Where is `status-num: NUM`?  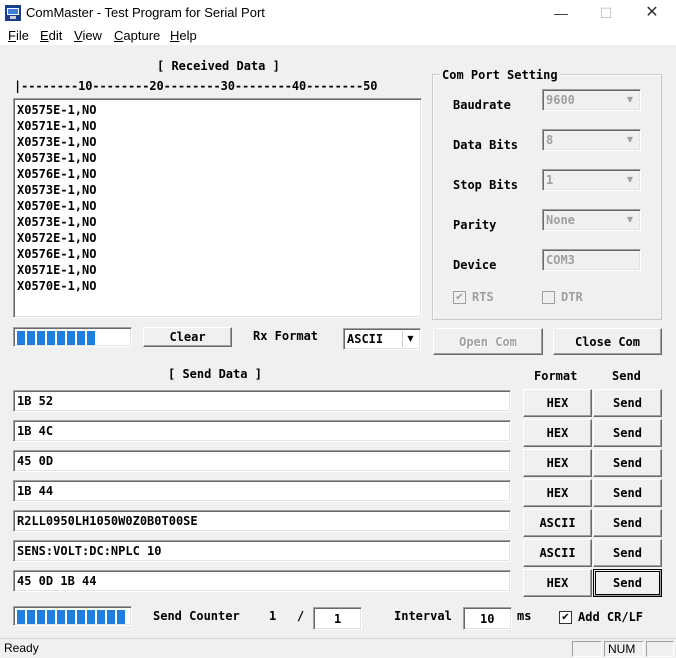
status-num: NUM is located at coordinates (624, 649).